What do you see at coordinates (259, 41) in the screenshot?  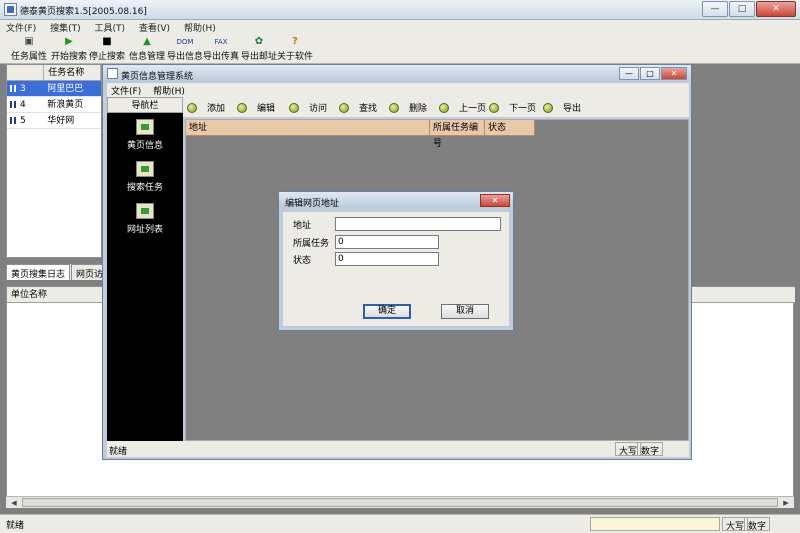 I see `email-icon: ✿` at bounding box center [259, 41].